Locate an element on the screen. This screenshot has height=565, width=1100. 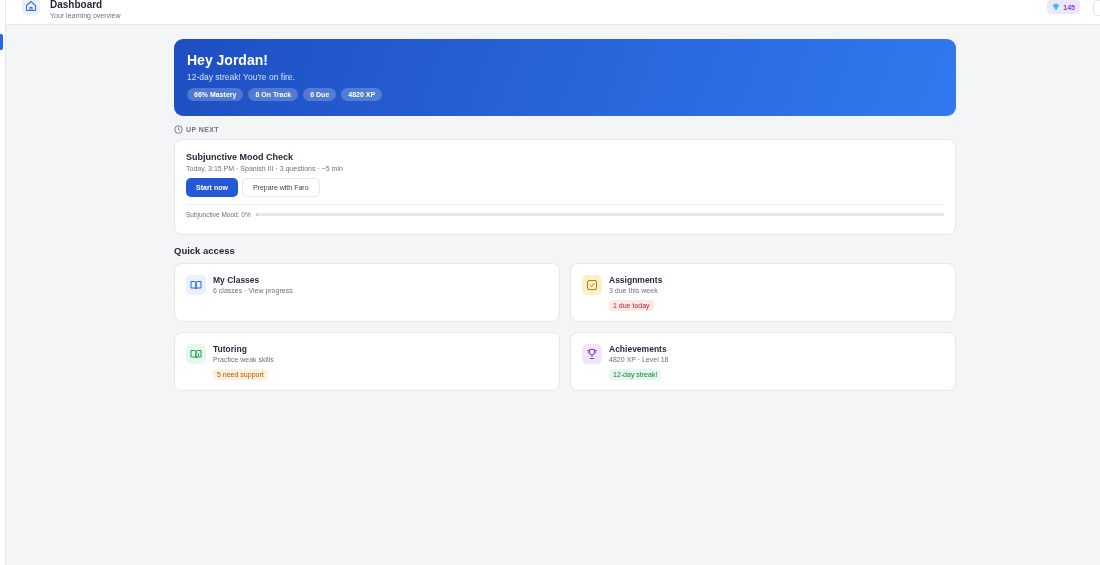
streak-message: 12-day streak! You're on fire. is located at coordinates (241, 77).